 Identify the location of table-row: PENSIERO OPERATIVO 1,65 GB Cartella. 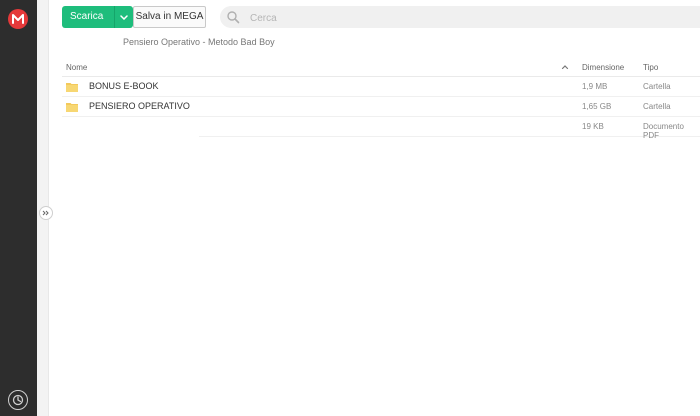
(381, 107).